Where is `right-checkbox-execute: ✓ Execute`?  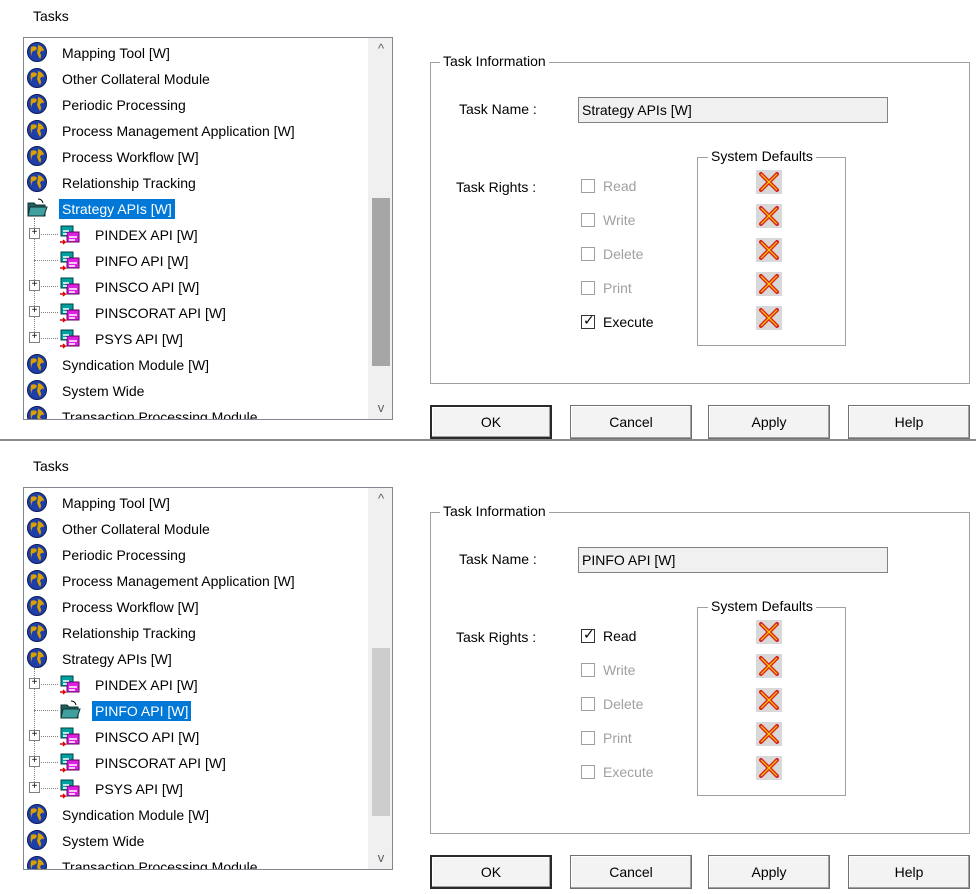 right-checkbox-execute: ✓ Execute is located at coordinates (631, 323).